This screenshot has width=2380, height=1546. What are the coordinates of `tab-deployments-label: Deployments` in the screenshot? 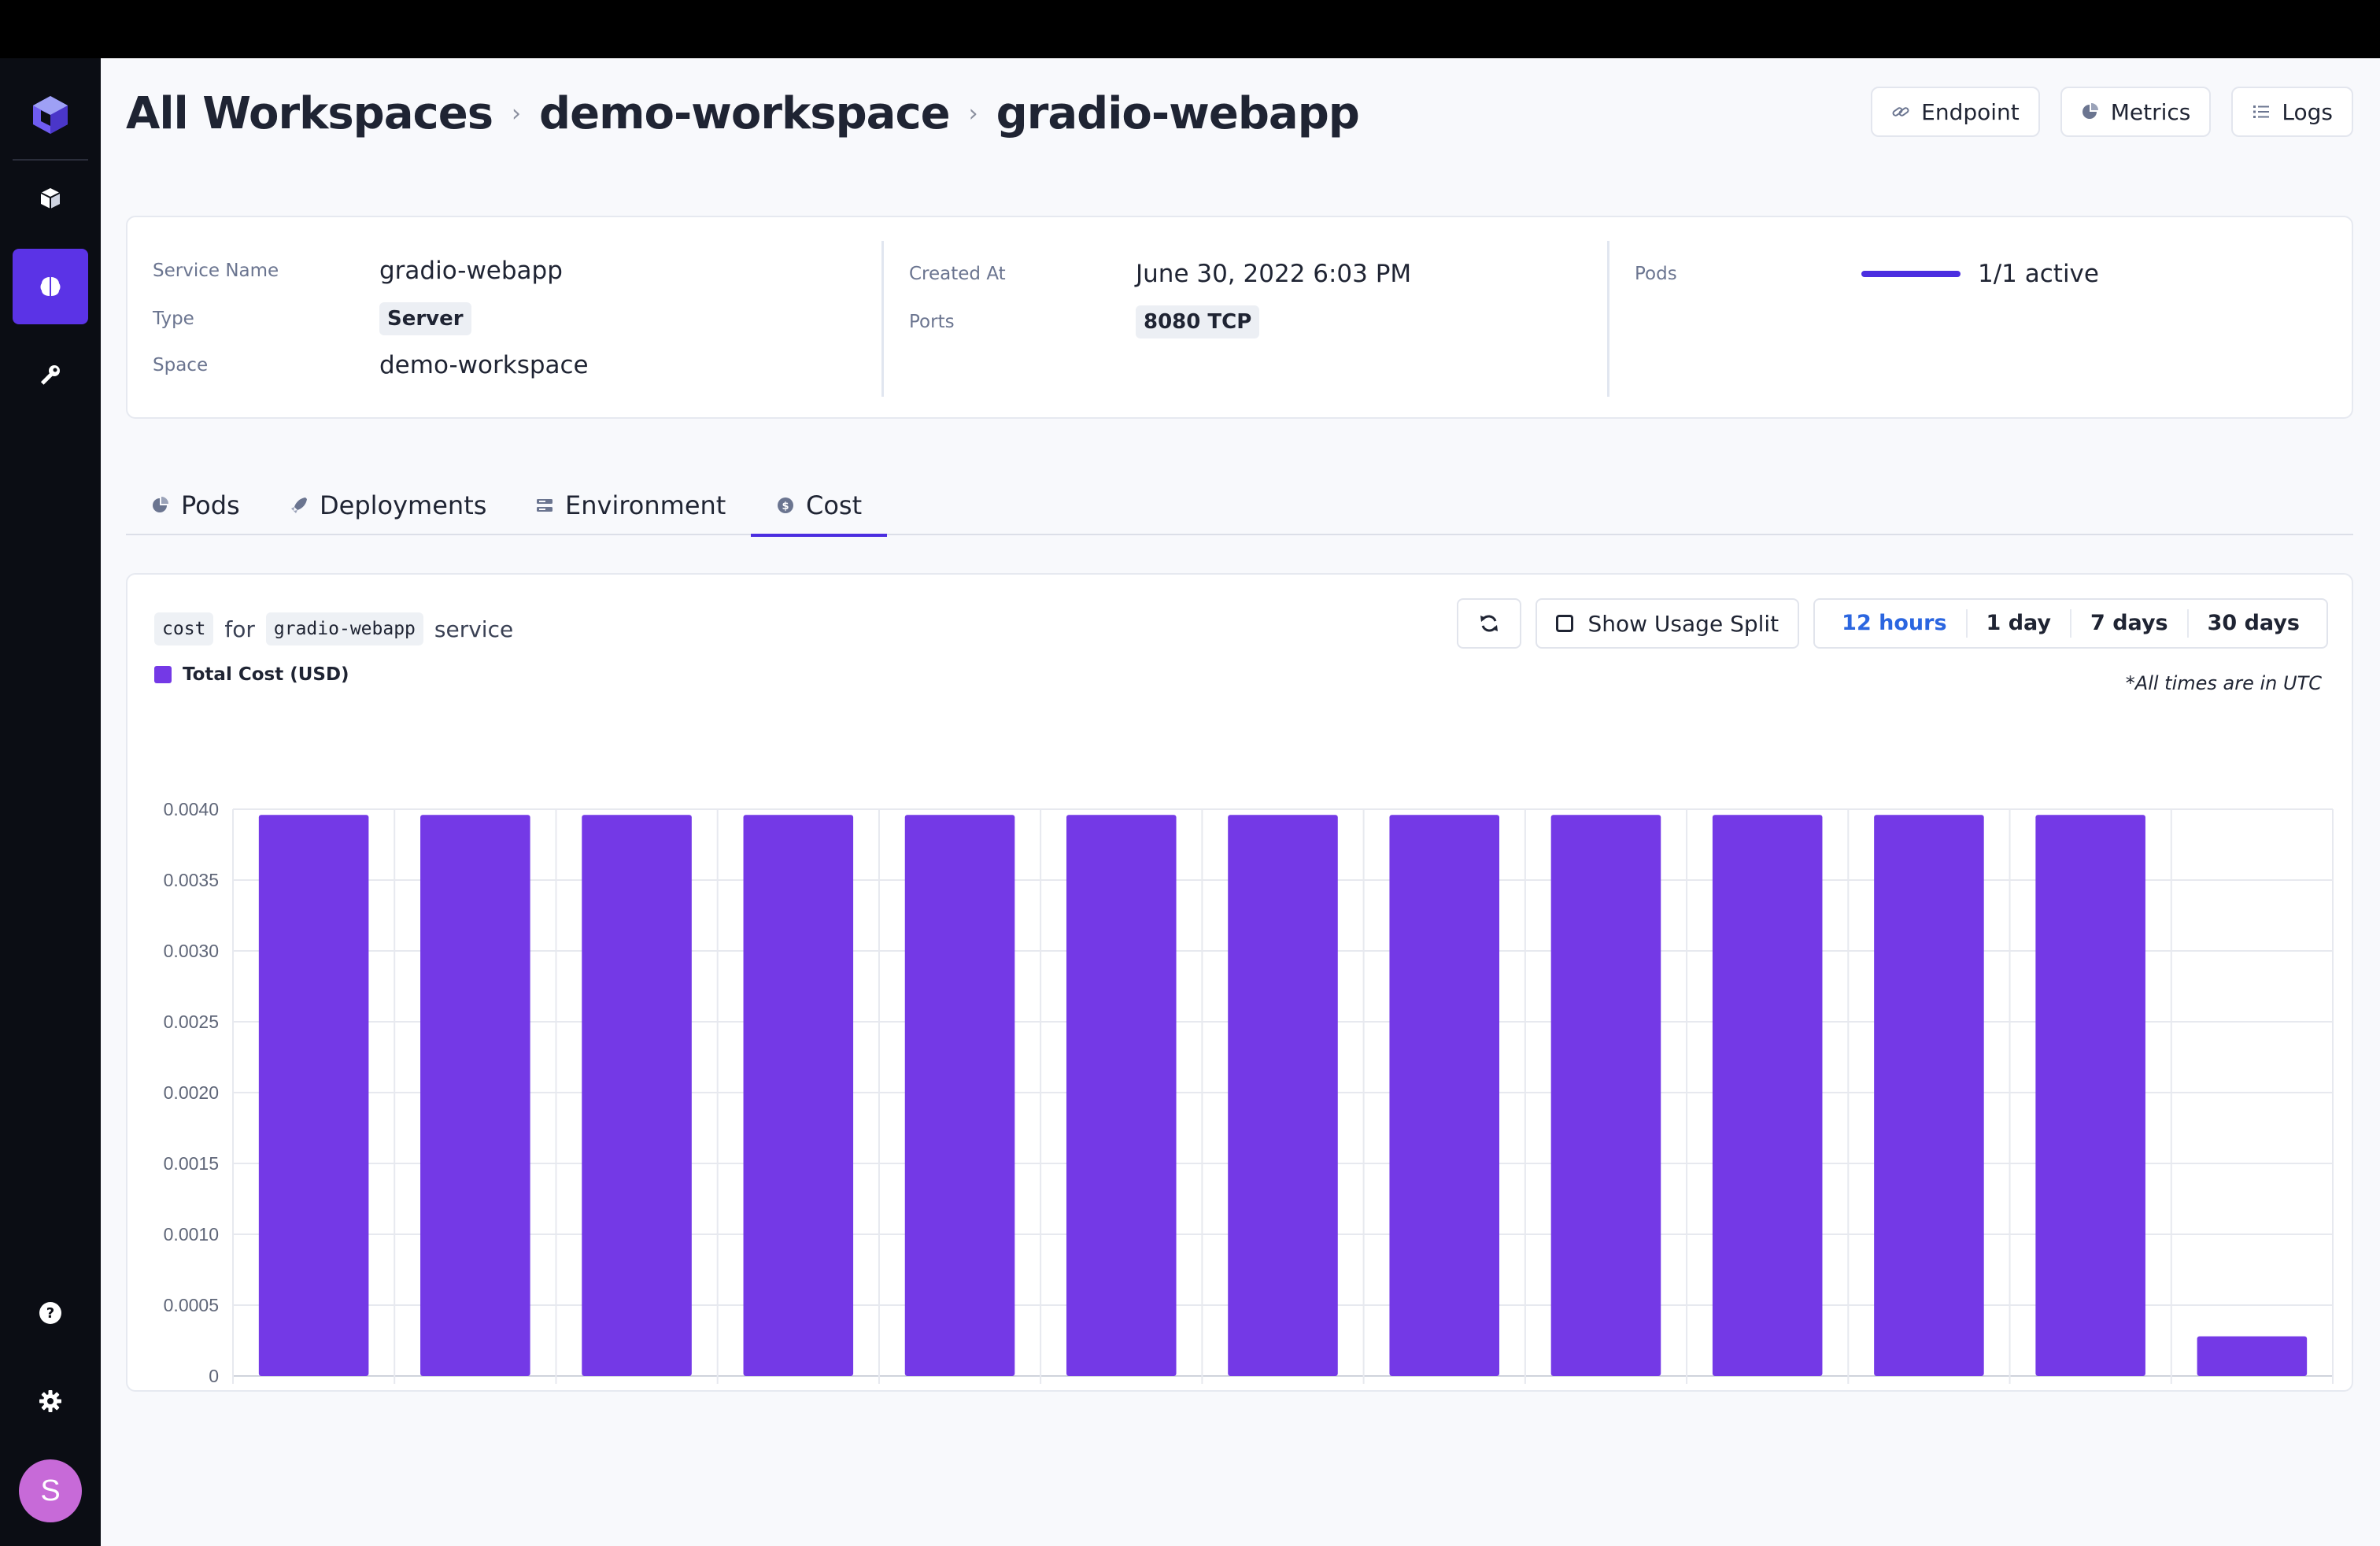 It's located at (403, 505).